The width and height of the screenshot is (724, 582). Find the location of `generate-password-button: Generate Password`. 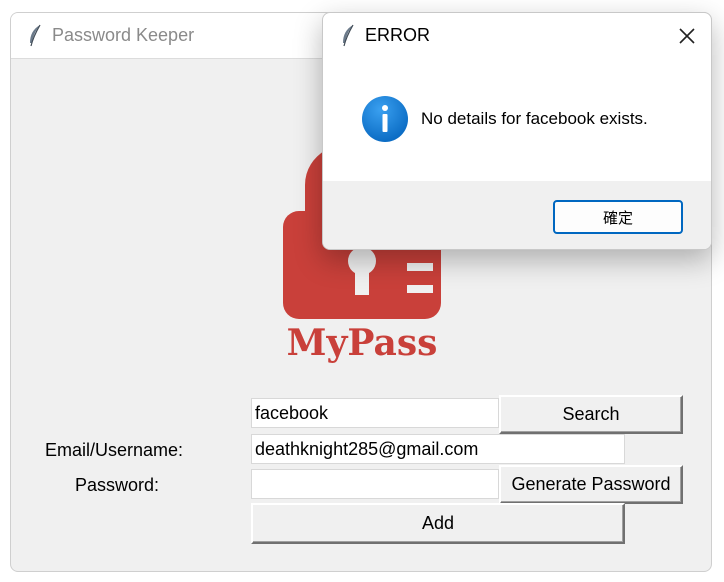

generate-password-button: Generate Password is located at coordinates (591, 484).